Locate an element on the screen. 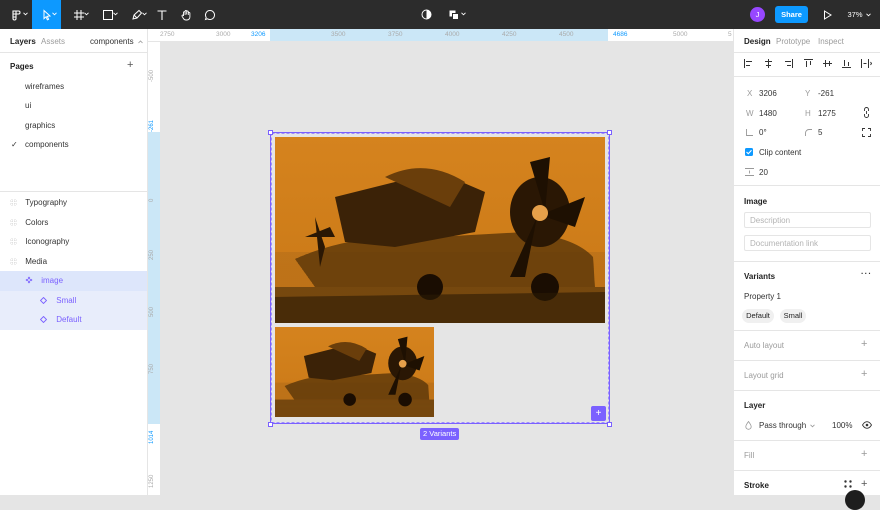 The width and height of the screenshot is (880, 510). layer-variant-default: Default is located at coordinates (60, 319).